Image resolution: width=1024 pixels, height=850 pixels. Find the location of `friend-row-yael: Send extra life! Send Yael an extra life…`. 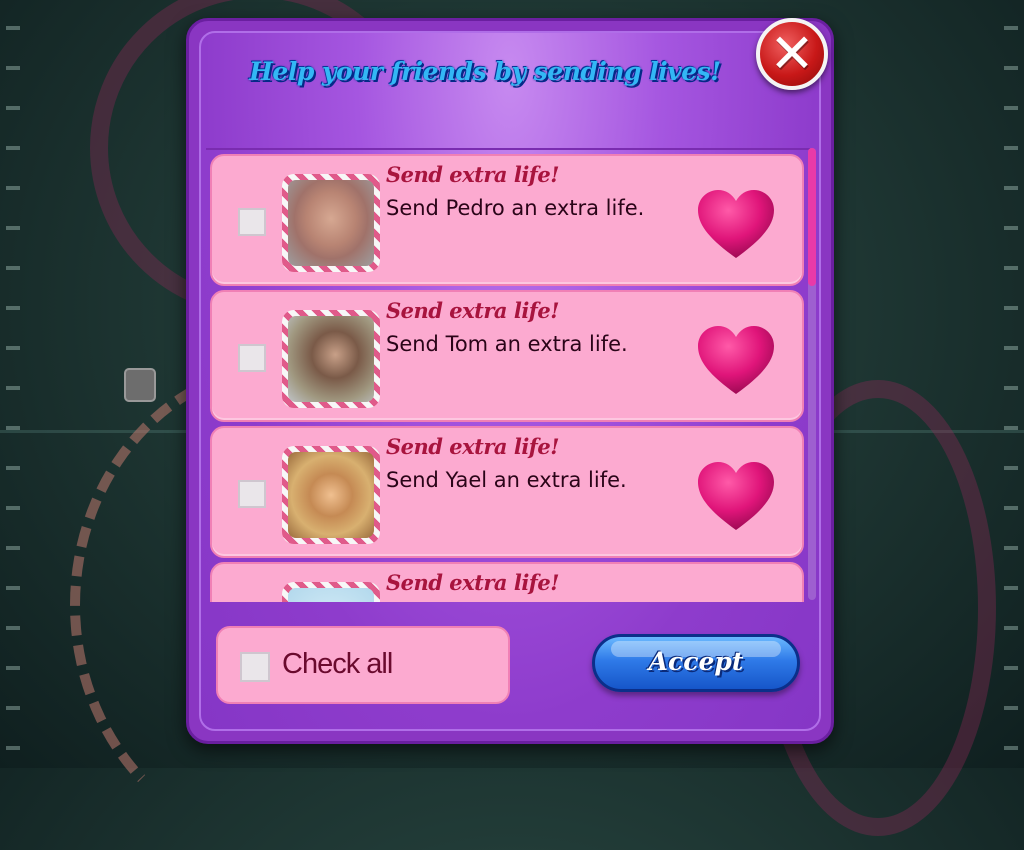

friend-row-yael: Send extra life! Send Yael an extra life… is located at coordinates (507, 492).